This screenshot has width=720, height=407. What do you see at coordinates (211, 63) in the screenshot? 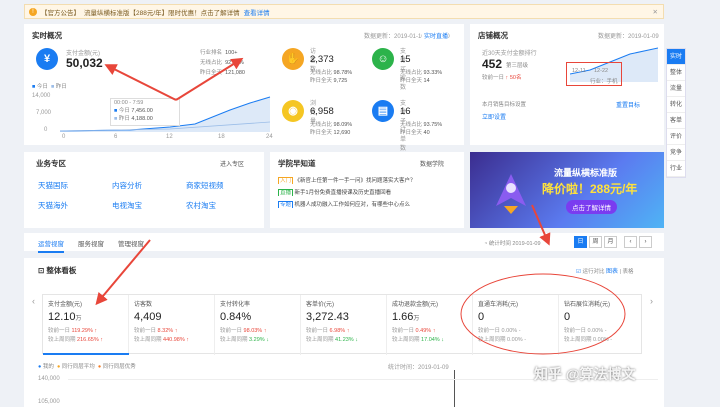
I see `compare-label: 无线占比` at bounding box center [211, 63].